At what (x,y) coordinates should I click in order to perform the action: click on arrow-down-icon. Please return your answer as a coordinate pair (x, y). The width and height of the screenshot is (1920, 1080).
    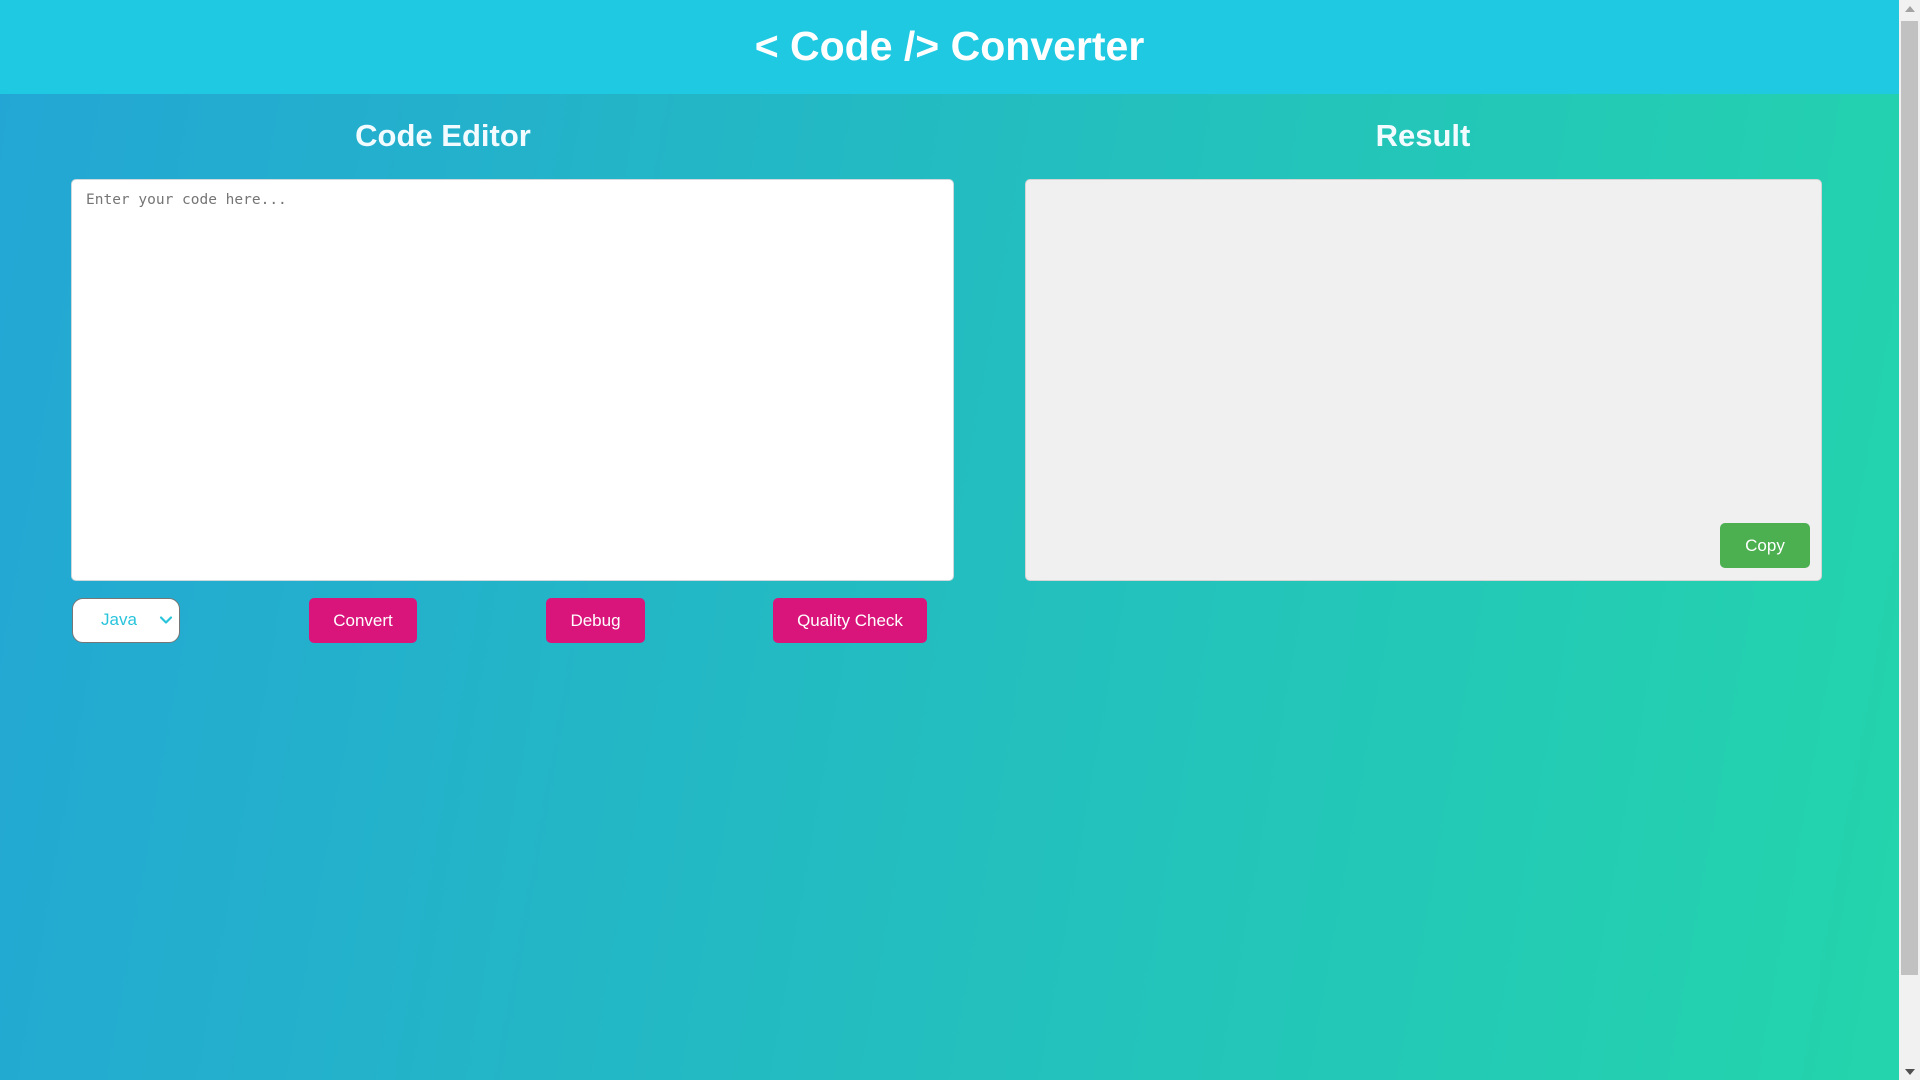
    Looking at the image, I should click on (1909, 1071).